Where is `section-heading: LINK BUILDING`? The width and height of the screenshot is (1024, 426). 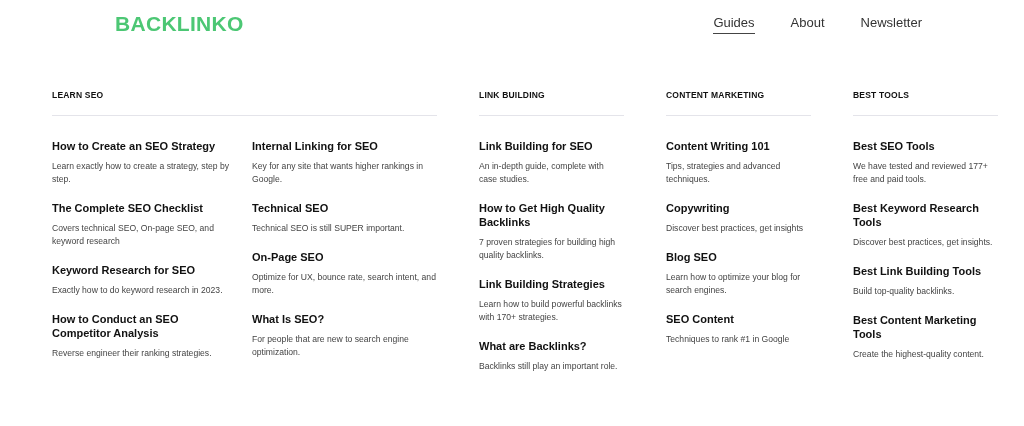
section-heading: LINK BUILDING is located at coordinates (551, 103).